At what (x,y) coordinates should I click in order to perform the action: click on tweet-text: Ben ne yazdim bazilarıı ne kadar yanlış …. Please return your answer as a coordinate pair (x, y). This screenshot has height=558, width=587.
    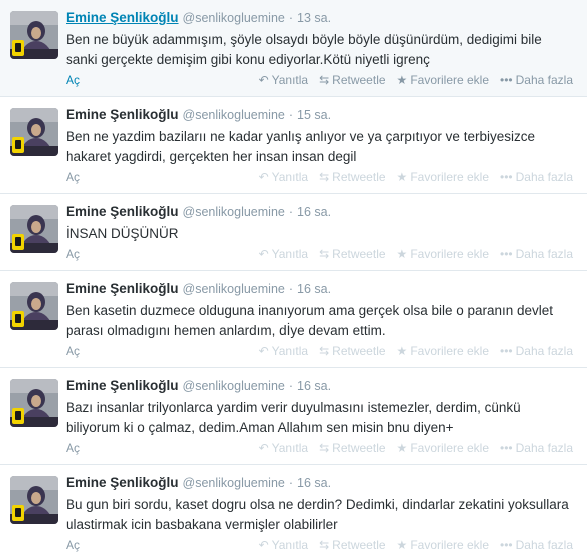
    Looking at the image, I should click on (300, 146).